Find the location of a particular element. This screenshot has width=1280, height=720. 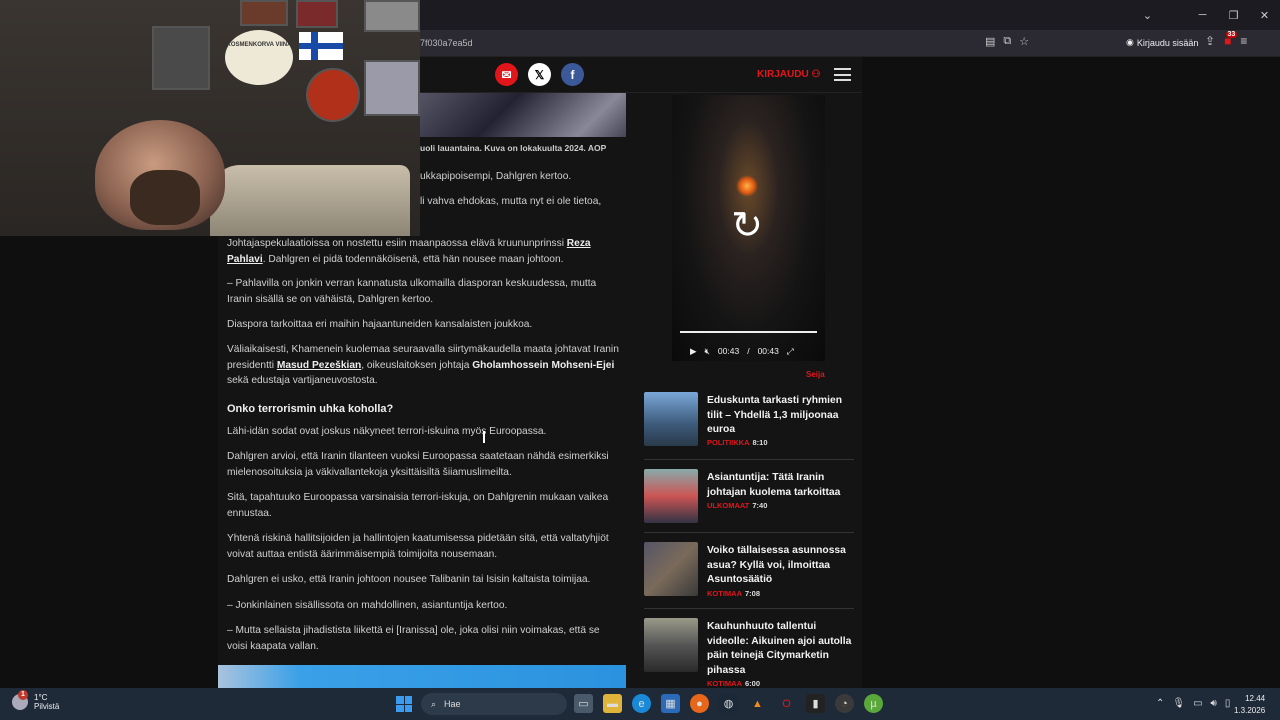

weather-widget: 1 1°C Pilvistä is located at coordinates (36, 700).